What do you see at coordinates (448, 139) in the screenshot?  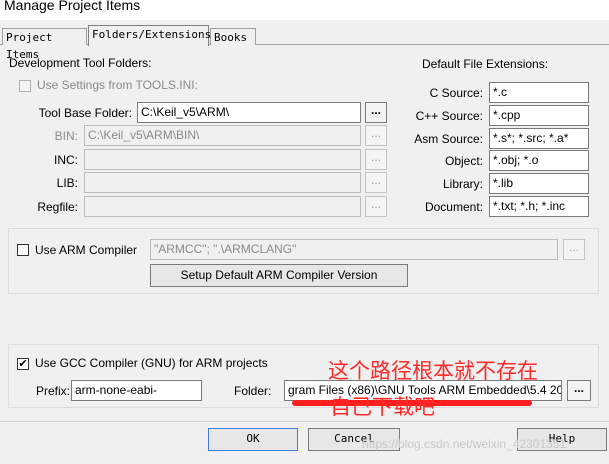 I see `asm-source-label: Asm Source:` at bounding box center [448, 139].